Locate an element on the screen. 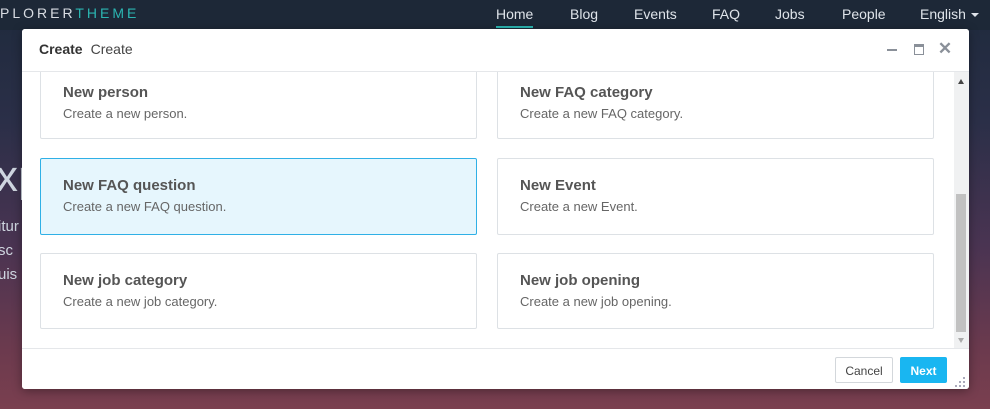 This screenshot has height=409, width=990. option-description: Create a new Event. is located at coordinates (579, 206).